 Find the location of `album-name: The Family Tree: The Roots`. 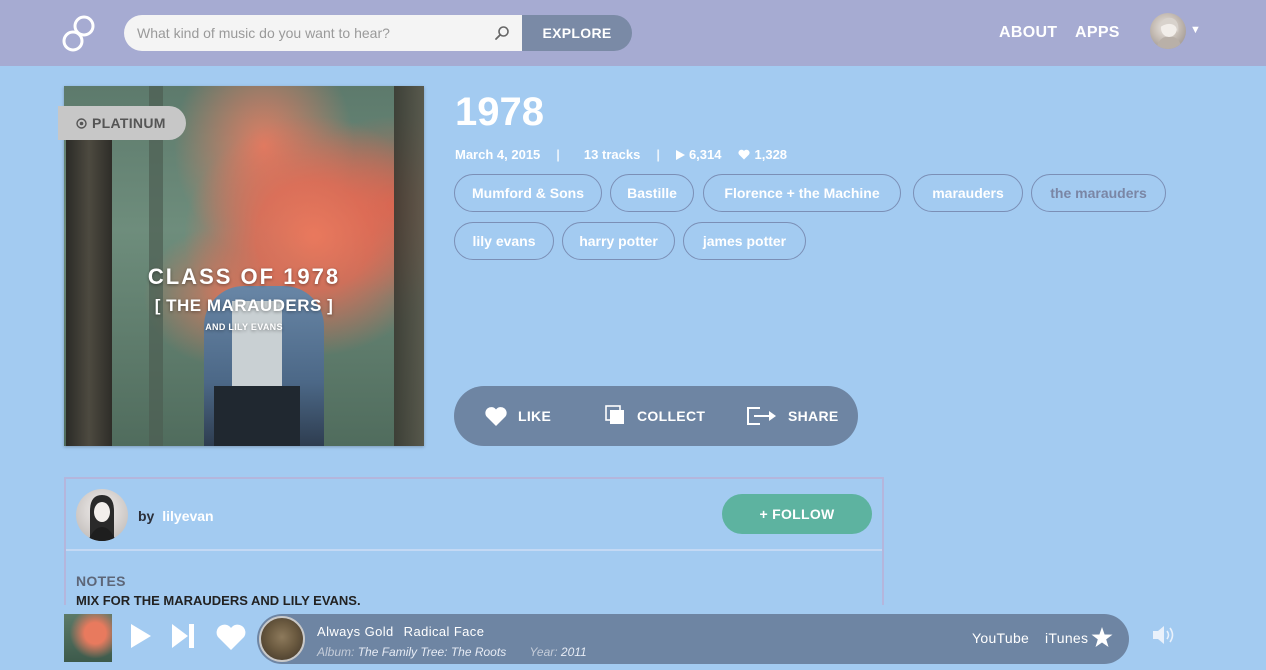

album-name: The Family Tree: The Roots is located at coordinates (432, 652).